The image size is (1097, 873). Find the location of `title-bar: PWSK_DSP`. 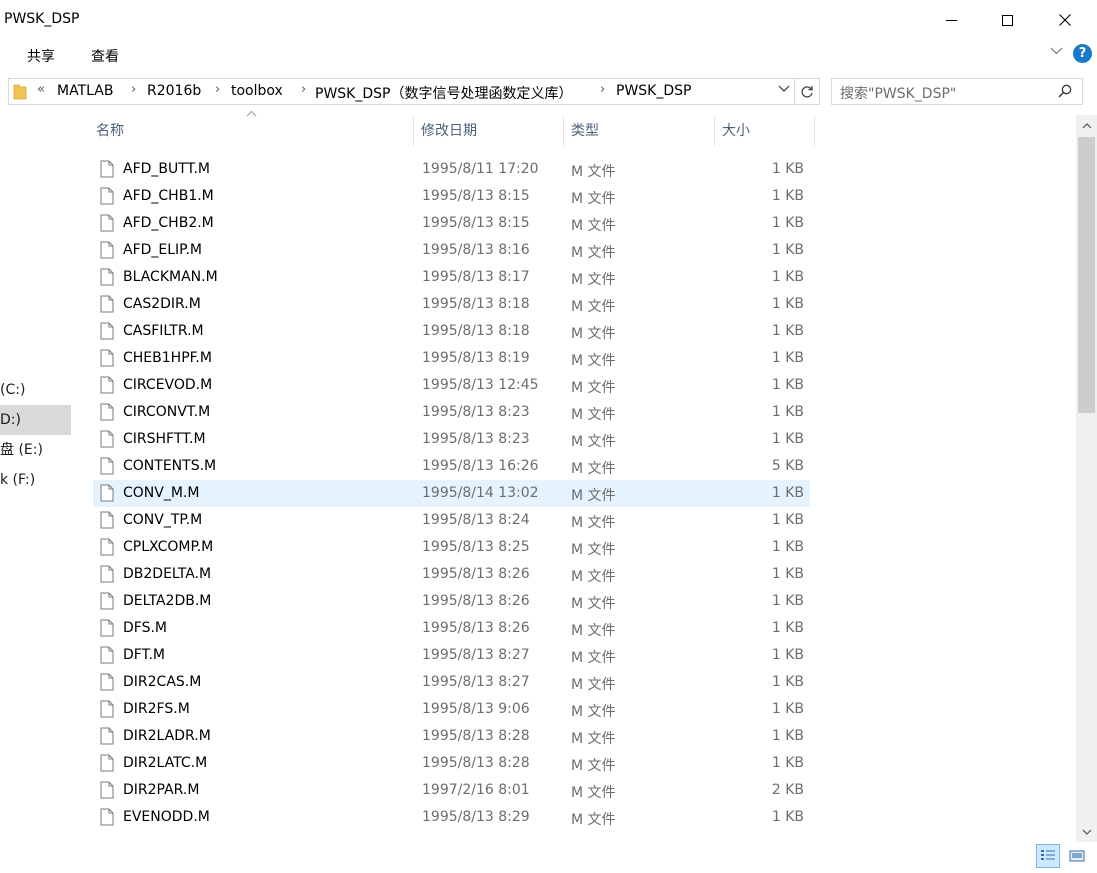

title-bar: PWSK_DSP is located at coordinates (548, 20).